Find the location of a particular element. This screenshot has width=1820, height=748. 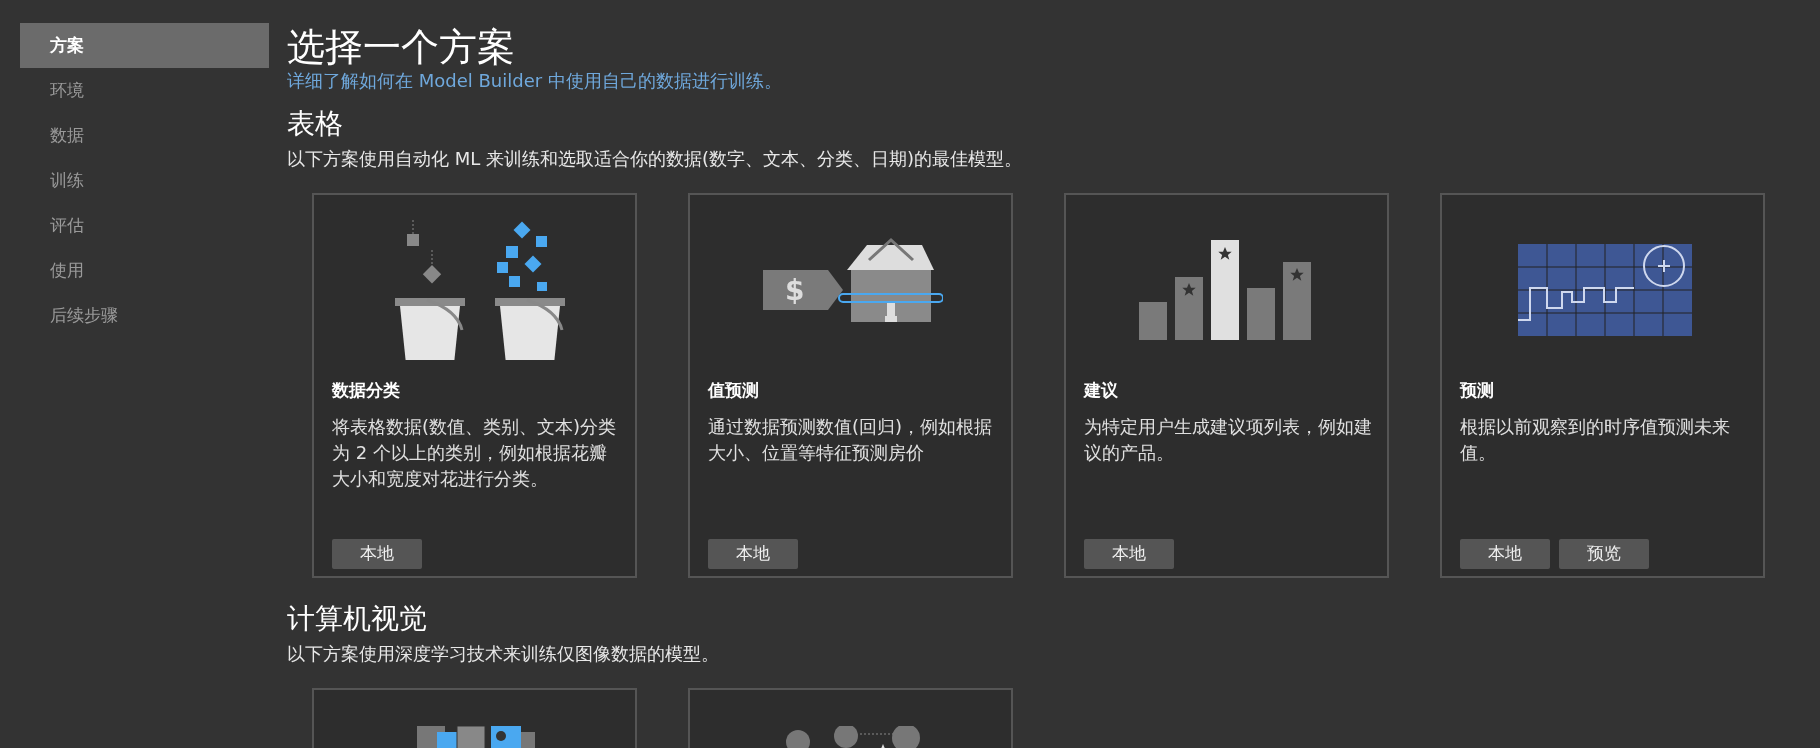

card-title: 预测 is located at coordinates (1477, 390).